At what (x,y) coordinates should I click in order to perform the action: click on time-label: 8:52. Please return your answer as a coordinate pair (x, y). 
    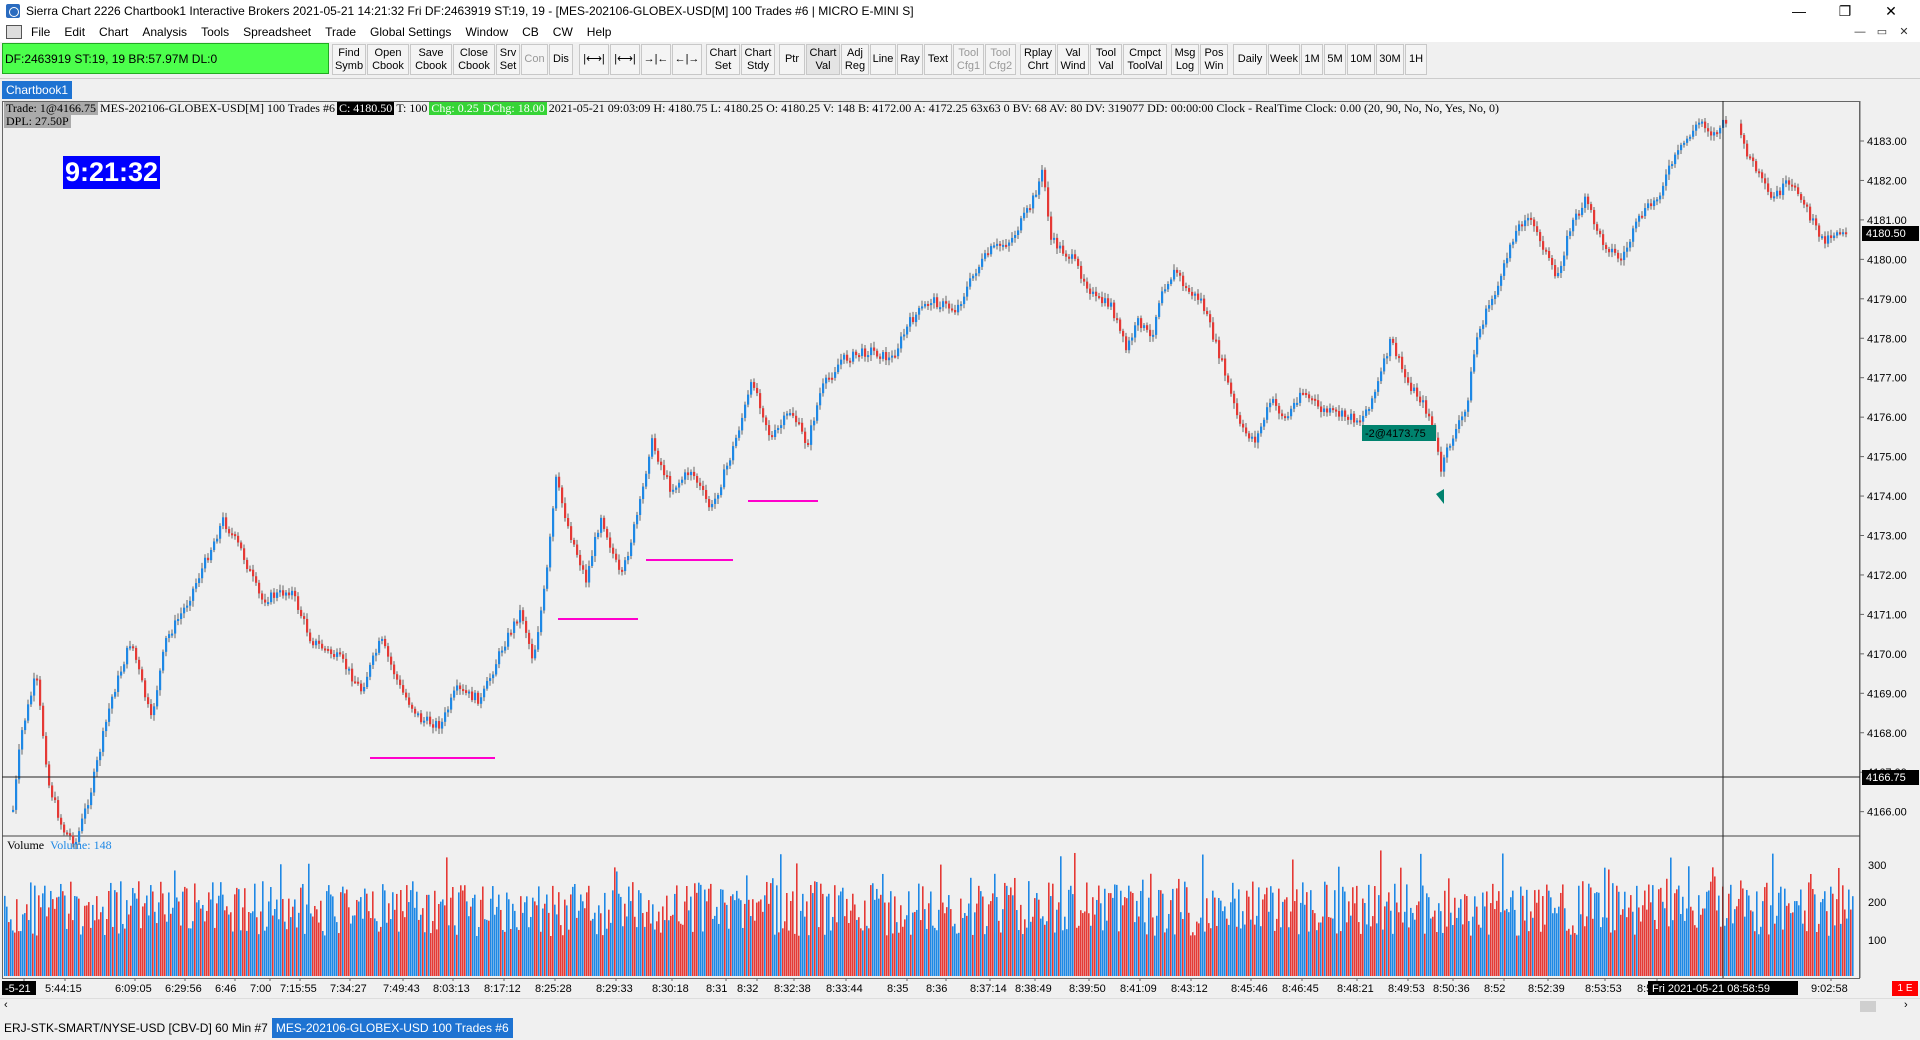
    Looking at the image, I should click on (1494, 989).